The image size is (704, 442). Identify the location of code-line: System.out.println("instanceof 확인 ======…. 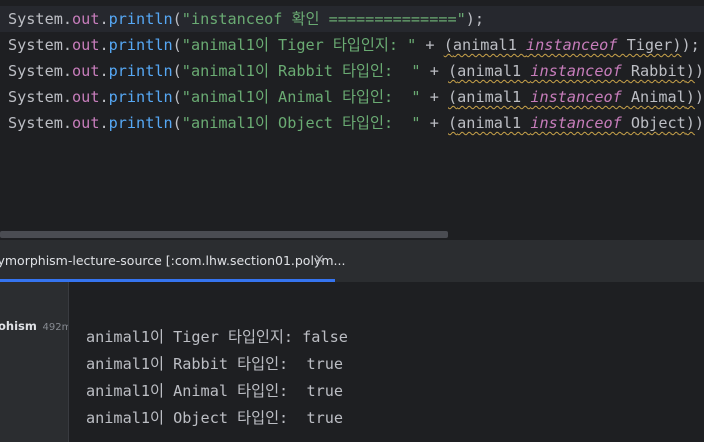
(352, 19).